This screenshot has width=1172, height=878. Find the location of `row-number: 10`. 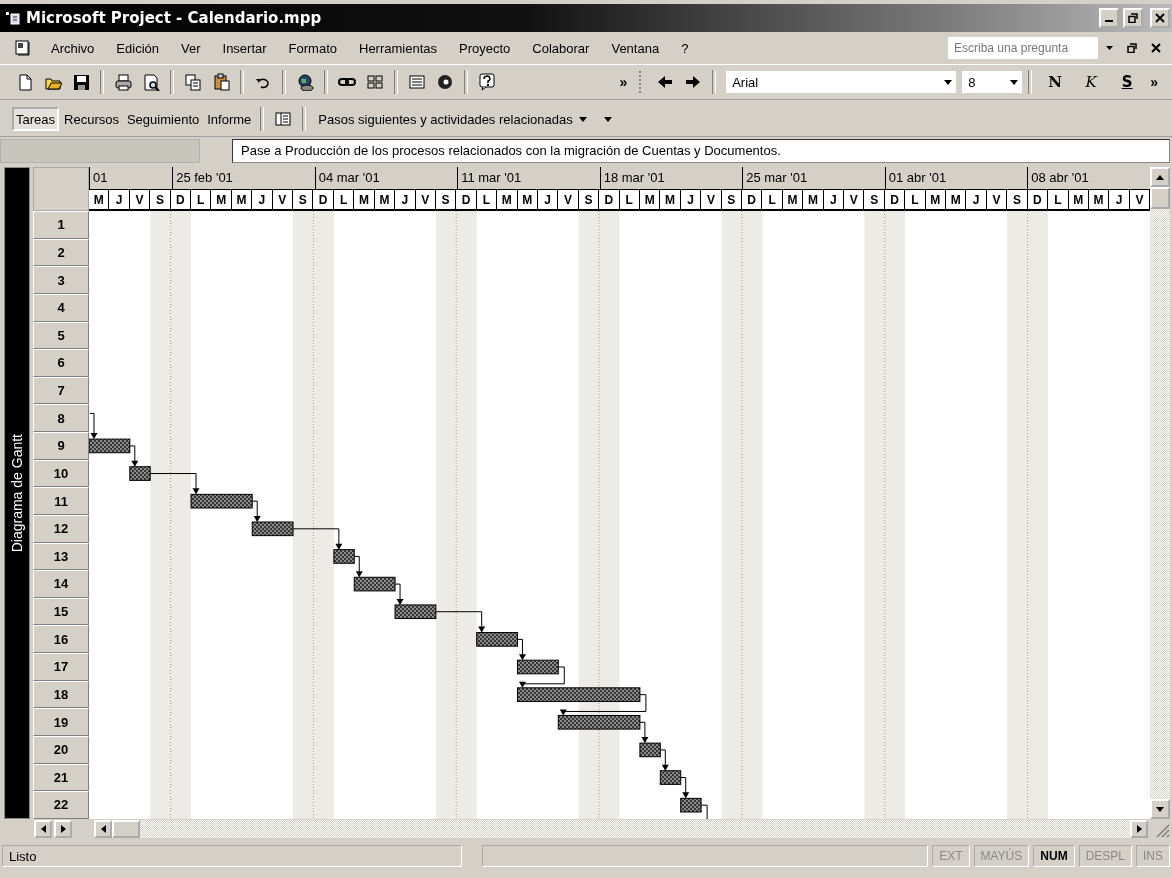

row-number: 10 is located at coordinates (61, 473).